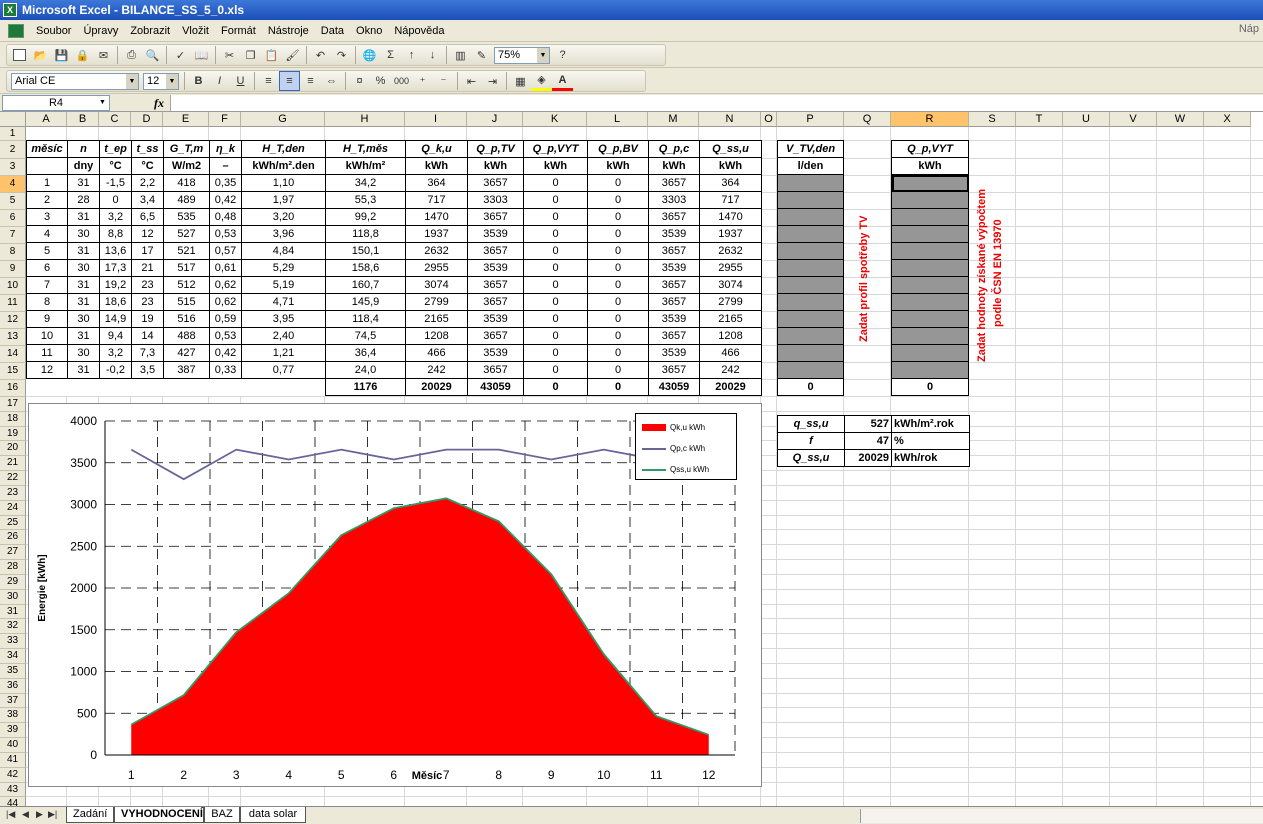 The height and width of the screenshot is (824, 1263). What do you see at coordinates (147, 370) in the screenshot?
I see `table-cell: 3,5` at bounding box center [147, 370].